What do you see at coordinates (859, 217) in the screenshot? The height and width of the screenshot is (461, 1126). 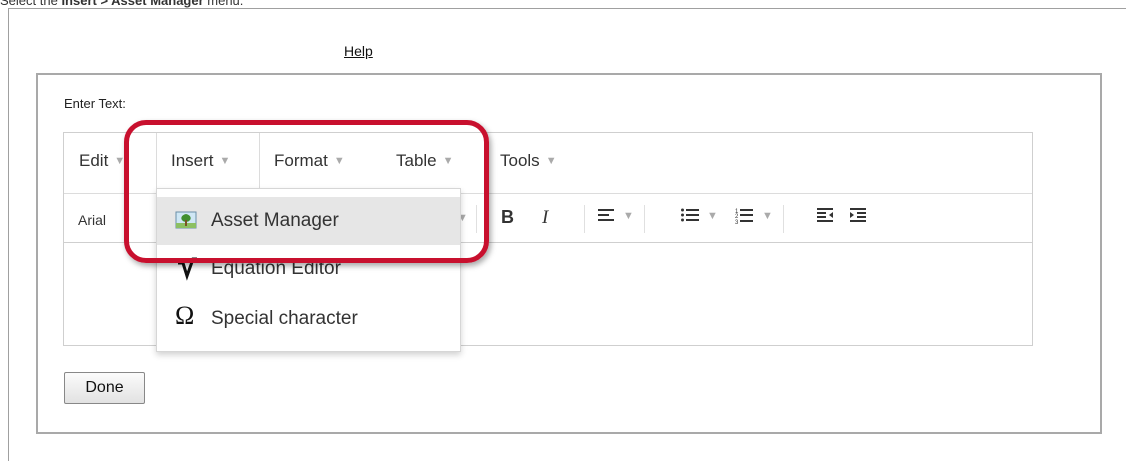 I see `indent-icon` at bounding box center [859, 217].